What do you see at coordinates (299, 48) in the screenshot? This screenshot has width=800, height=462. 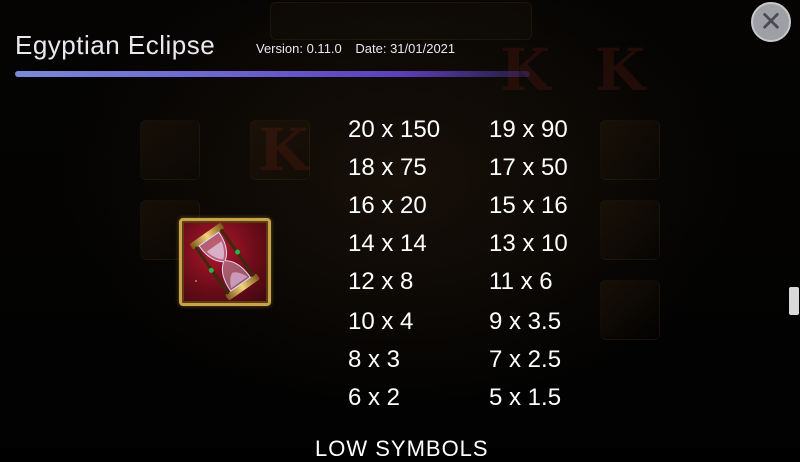 I see `version-label: Version: 0.11.0` at bounding box center [299, 48].